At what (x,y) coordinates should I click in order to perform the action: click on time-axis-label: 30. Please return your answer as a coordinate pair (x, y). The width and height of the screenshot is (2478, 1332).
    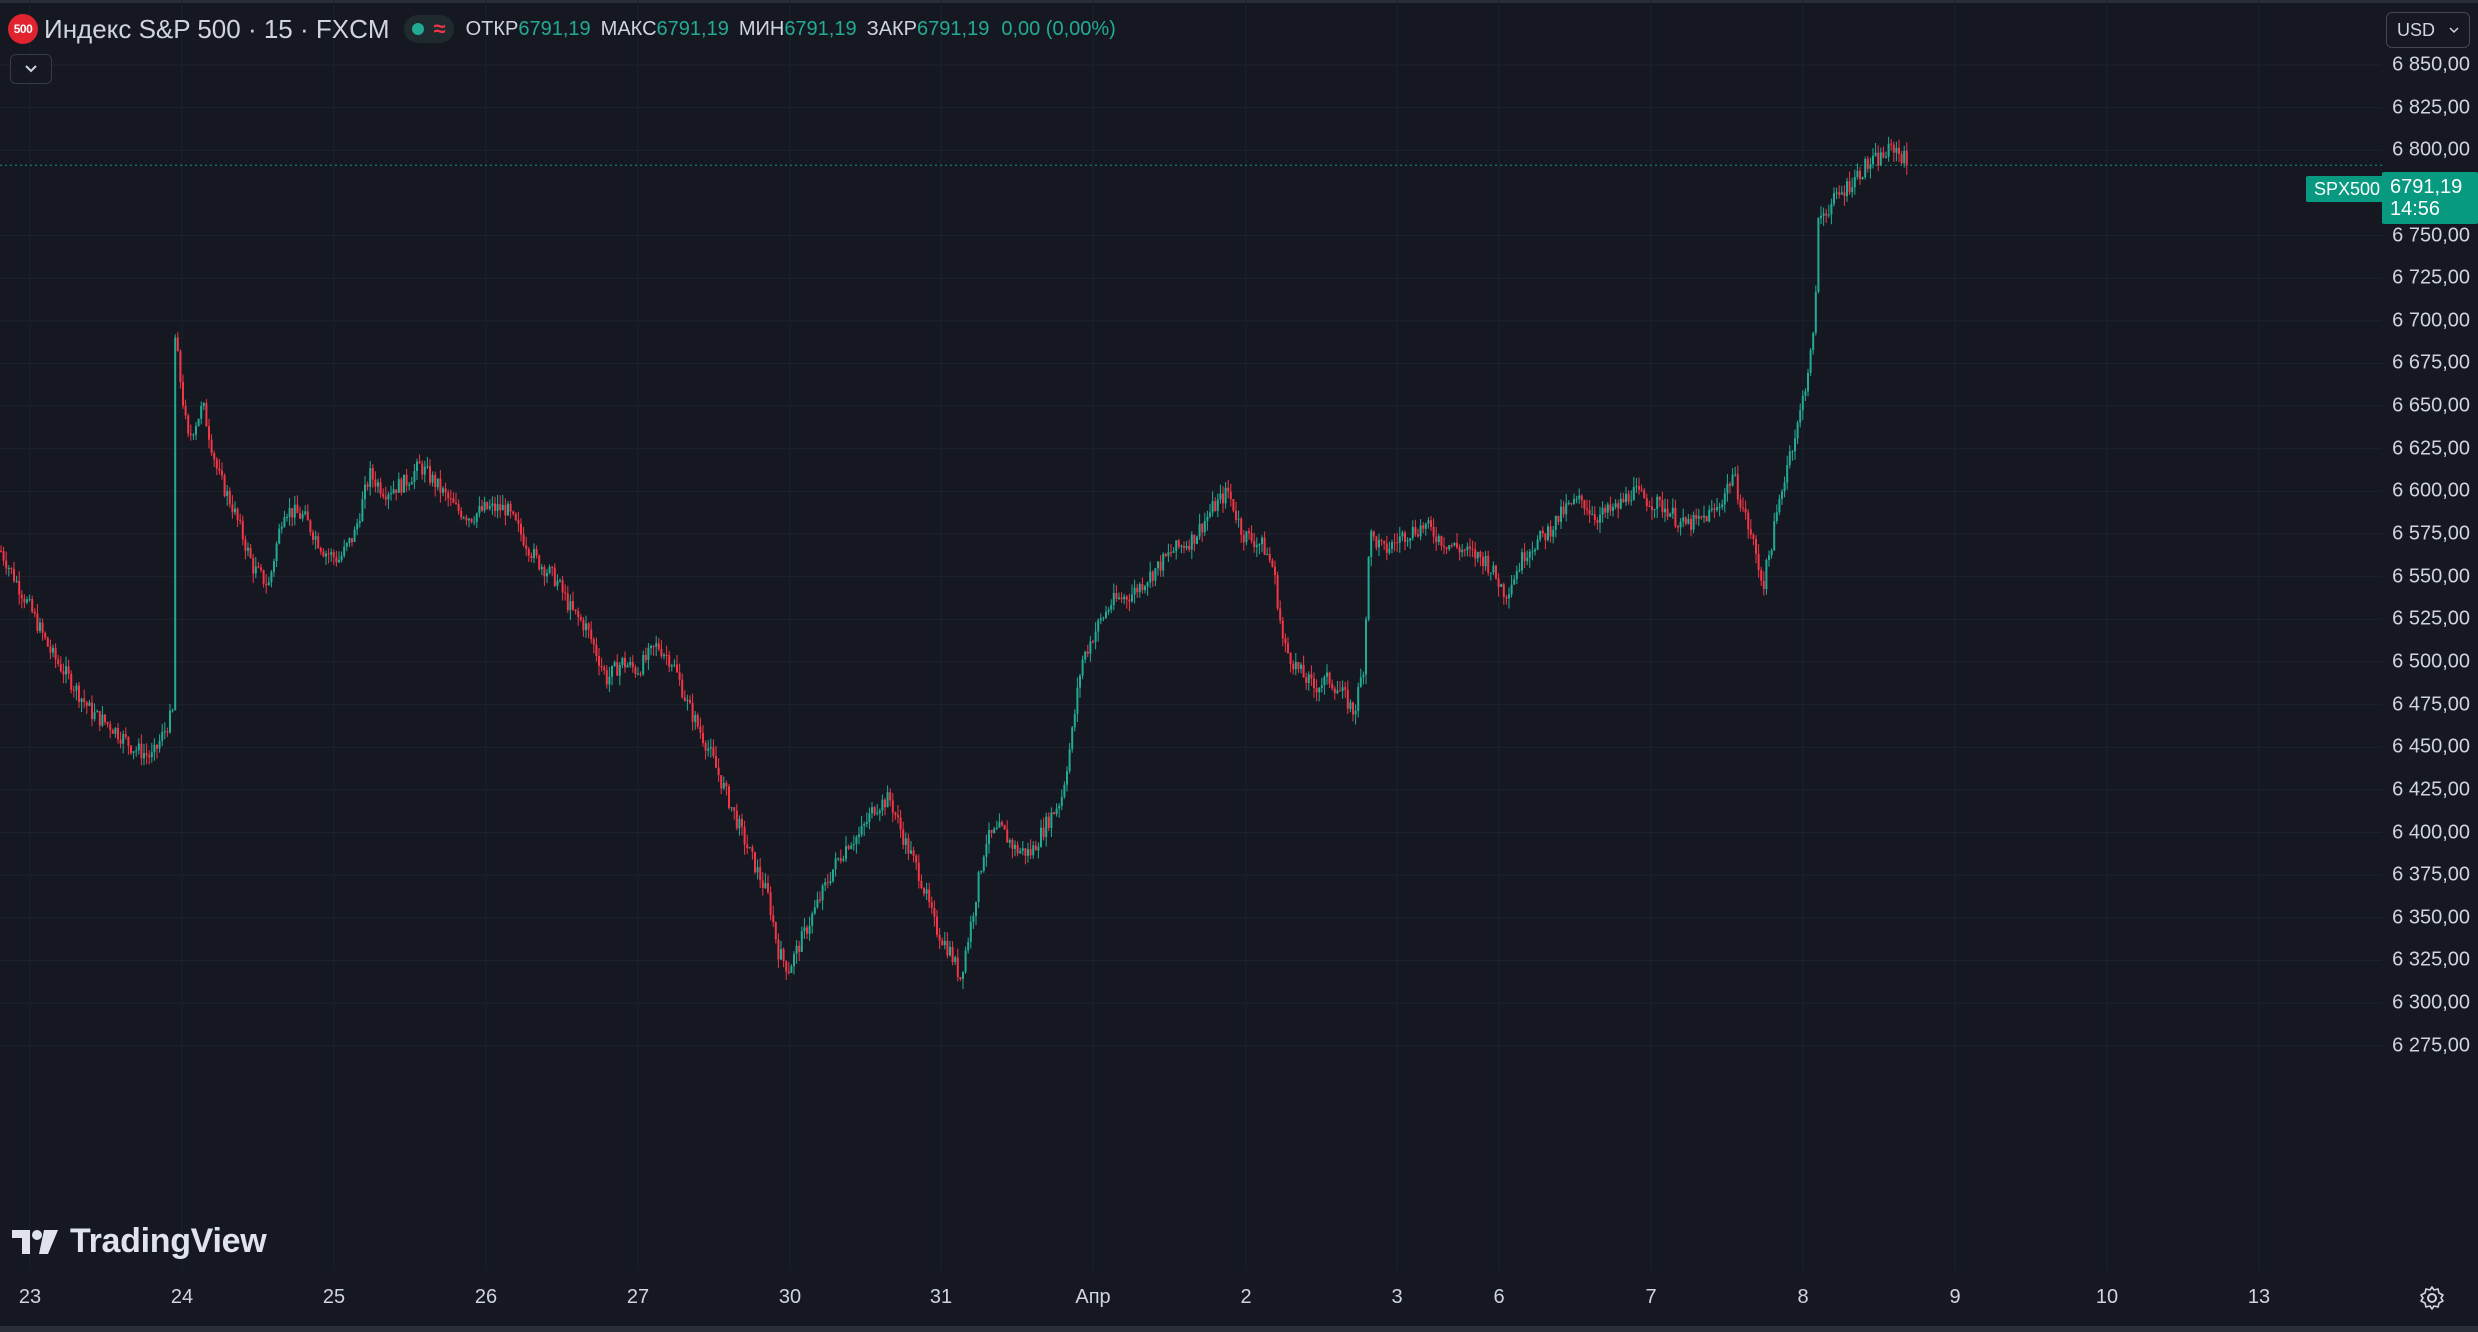
    Looking at the image, I should click on (790, 1297).